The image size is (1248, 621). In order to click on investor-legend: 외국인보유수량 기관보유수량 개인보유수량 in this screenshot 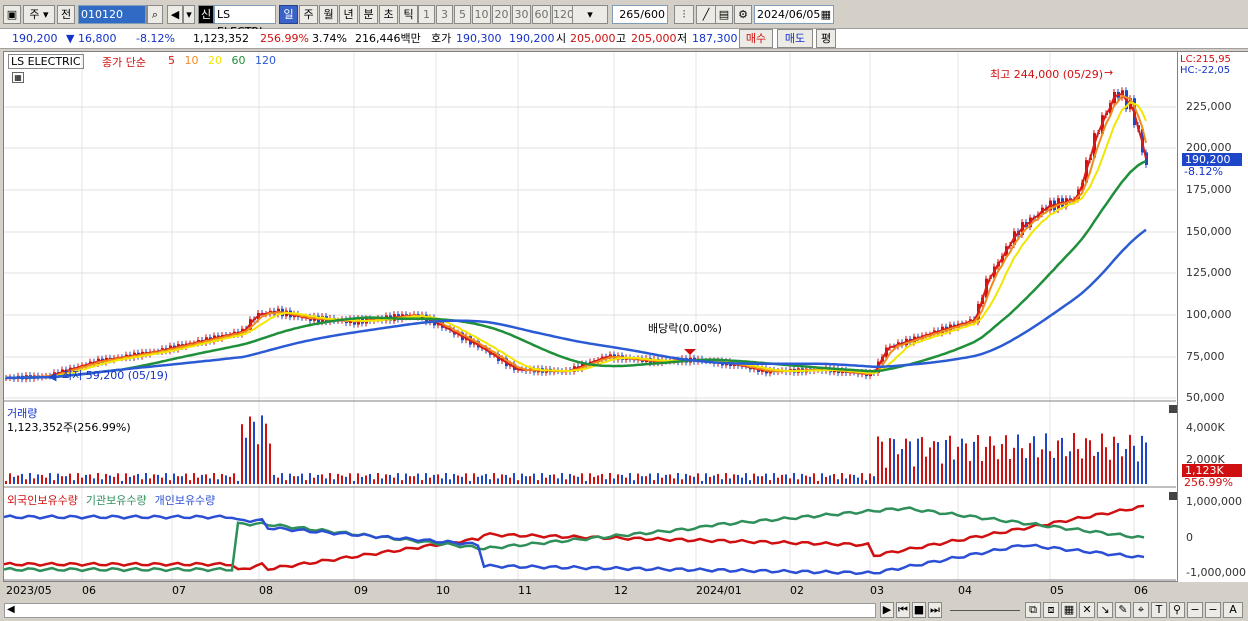, I will do `click(115, 500)`.